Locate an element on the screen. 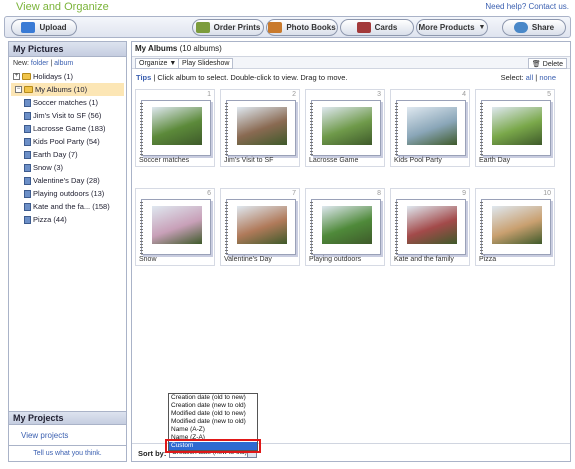 This screenshot has width=575, height=469. album-card: 8 Playing outdoors is located at coordinates (345, 227).